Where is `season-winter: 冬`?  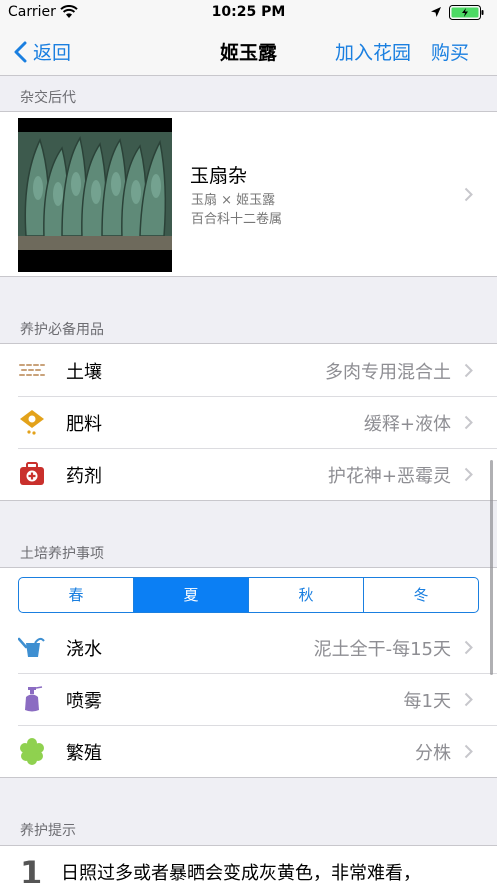
season-winter: 冬 is located at coordinates (421, 595).